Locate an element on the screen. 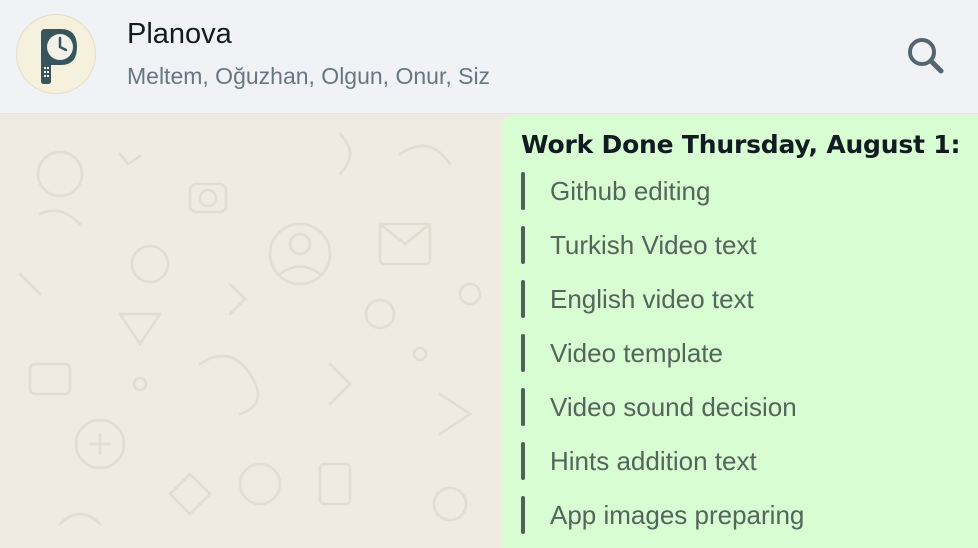 This screenshot has height=548, width=978. task-text: App images preparing is located at coordinates (677, 515).